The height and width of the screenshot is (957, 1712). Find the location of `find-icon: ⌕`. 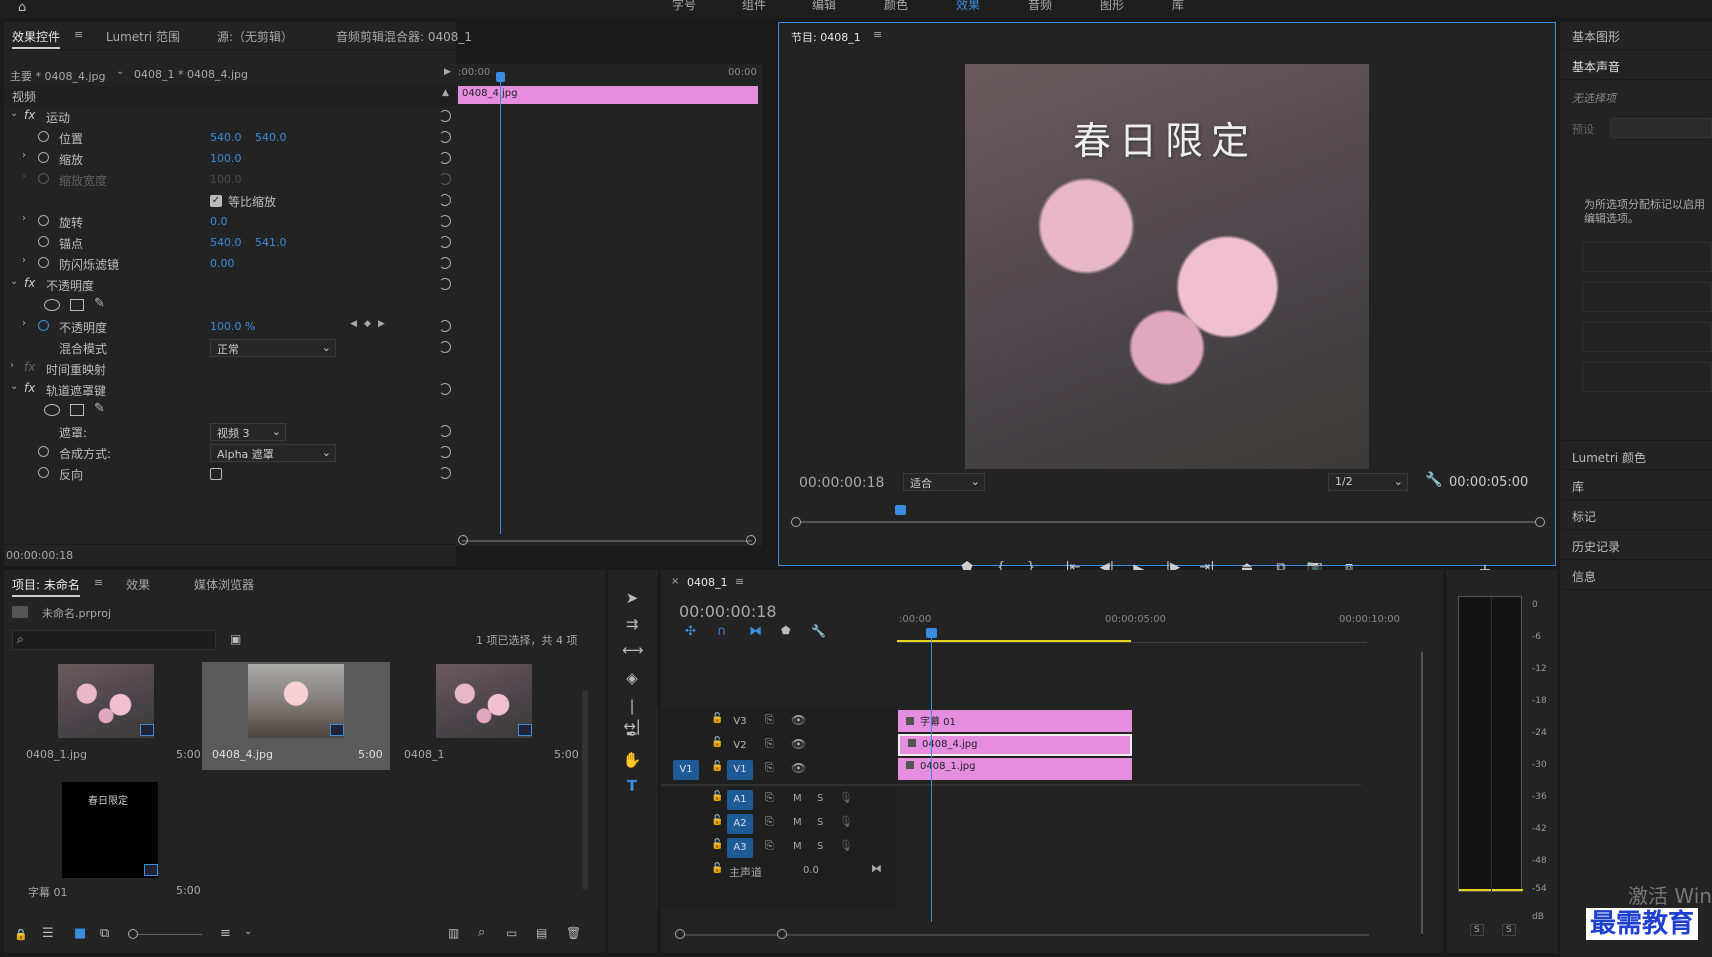

find-icon: ⌕ is located at coordinates (481, 932).